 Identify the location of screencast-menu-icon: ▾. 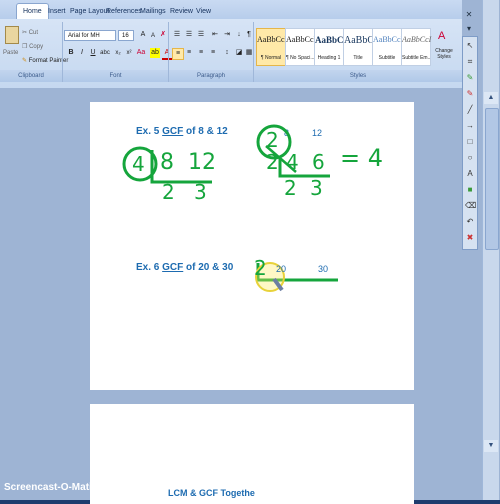
(469, 29).